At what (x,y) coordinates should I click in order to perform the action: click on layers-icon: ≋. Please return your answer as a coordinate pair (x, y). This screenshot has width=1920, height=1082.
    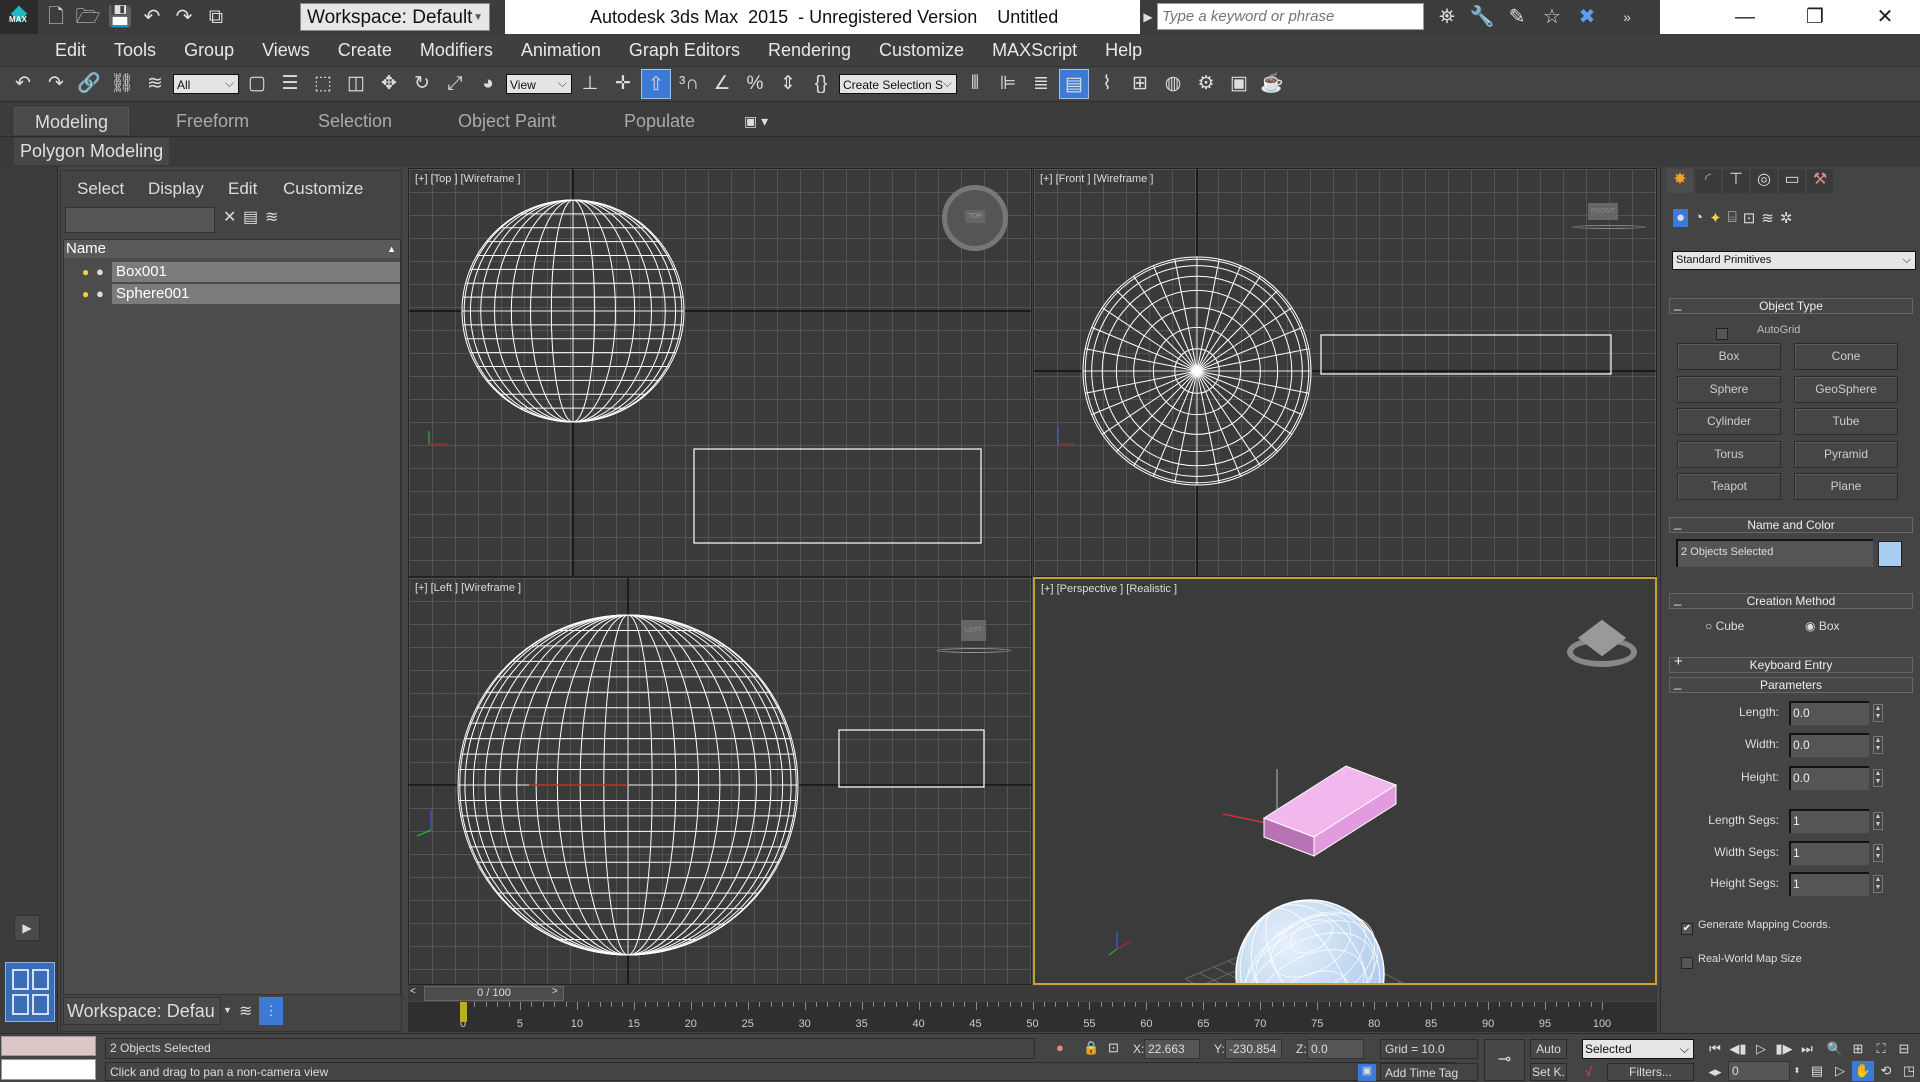
    Looking at the image, I should click on (245, 1011).